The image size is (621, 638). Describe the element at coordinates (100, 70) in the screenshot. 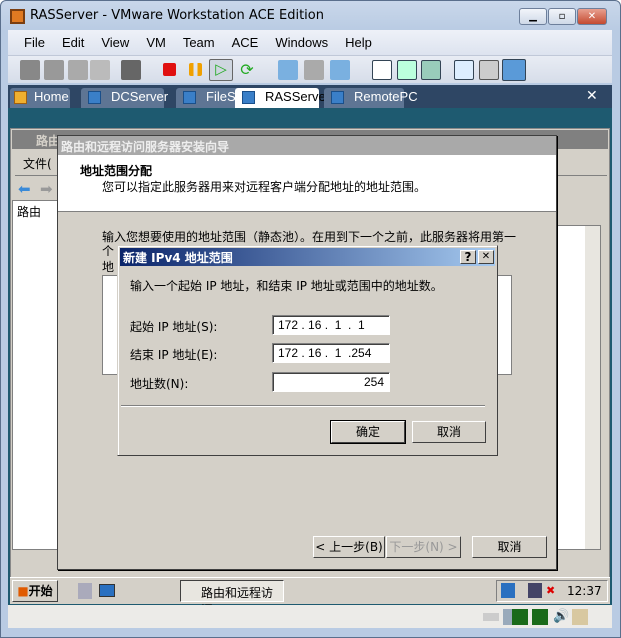

I see `usb-icon` at that location.